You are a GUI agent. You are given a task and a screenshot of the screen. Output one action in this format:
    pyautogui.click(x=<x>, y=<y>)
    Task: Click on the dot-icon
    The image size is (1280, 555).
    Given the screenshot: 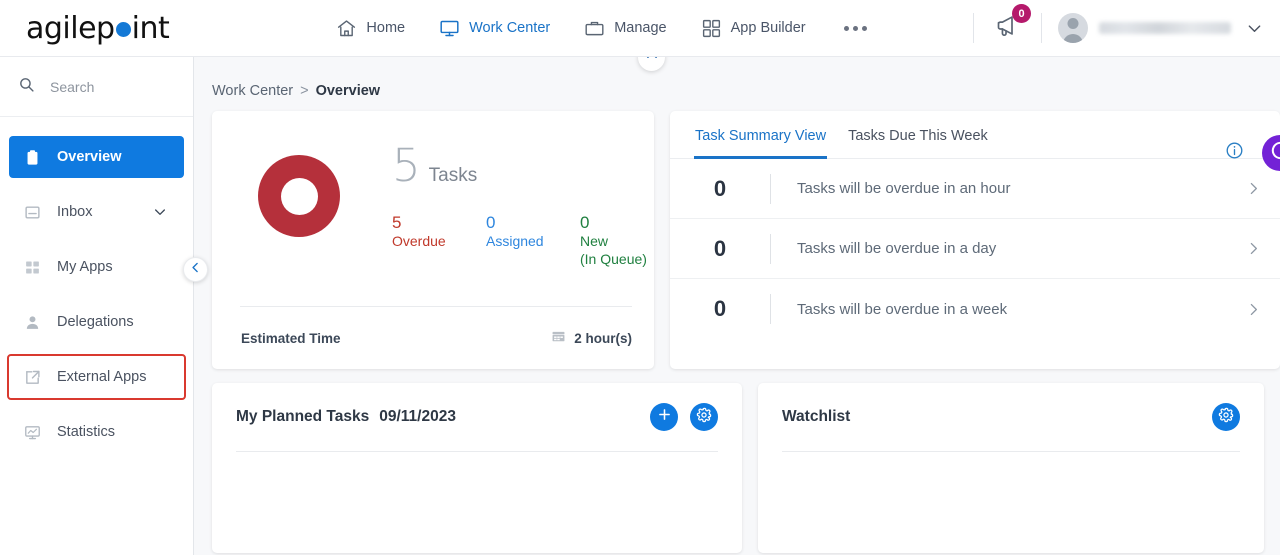 What is the action you would take?
    pyautogui.click(x=864, y=28)
    